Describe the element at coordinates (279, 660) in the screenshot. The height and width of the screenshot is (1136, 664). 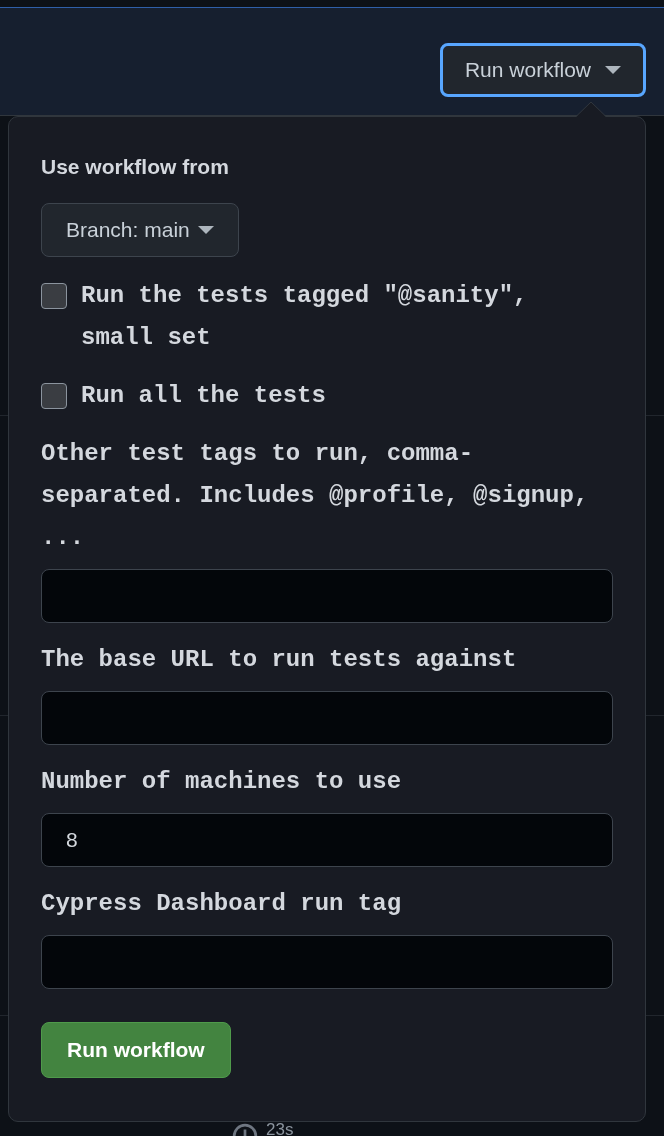
I see `field-label: The base URL to run tests against` at that location.